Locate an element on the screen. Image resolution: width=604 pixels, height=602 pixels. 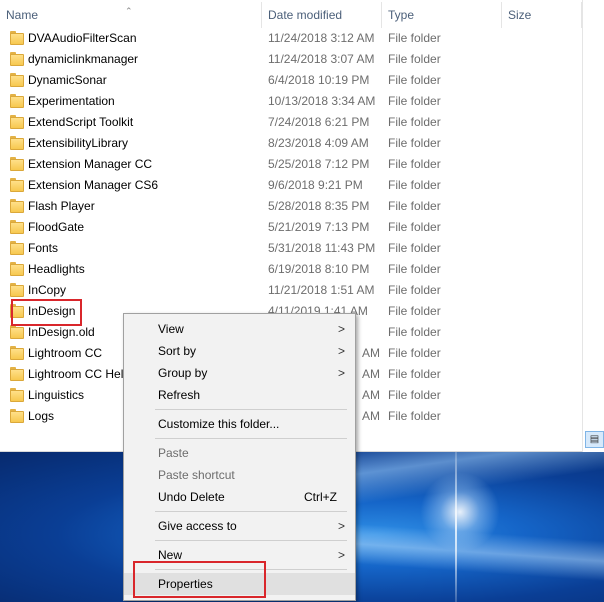
file-date: 5/31/2018 11:43 PM is located at coordinates (322, 248).